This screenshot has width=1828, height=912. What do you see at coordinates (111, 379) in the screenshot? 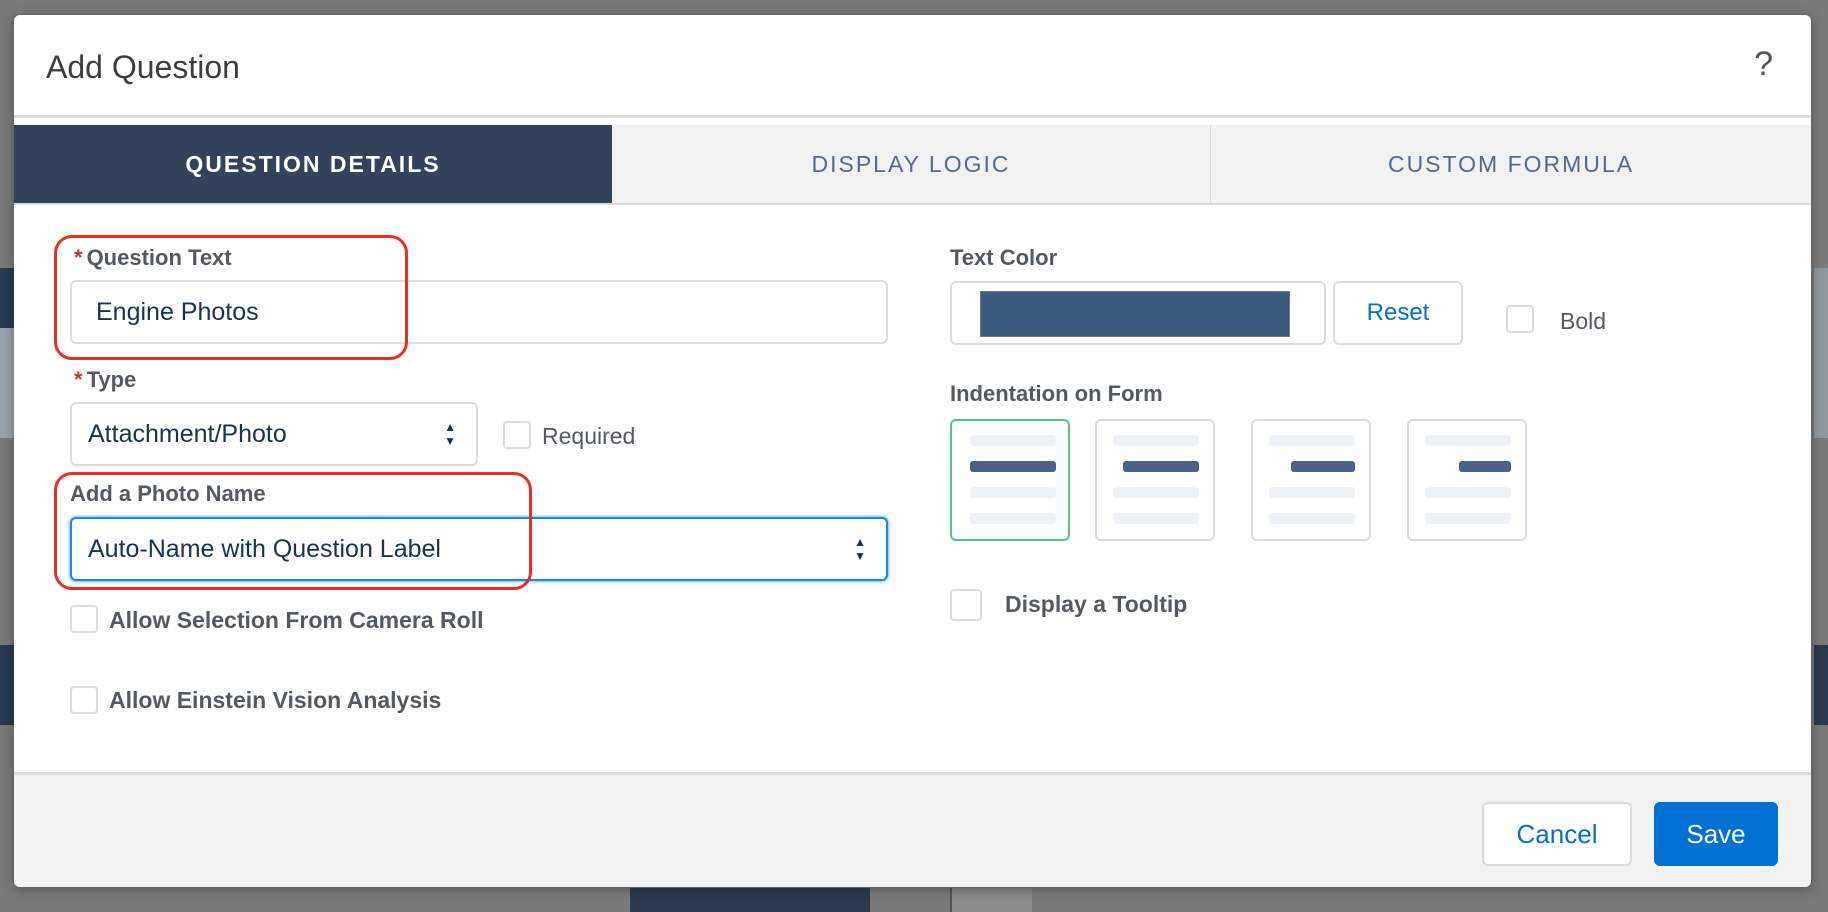
I see `type-label-text: Type` at bounding box center [111, 379].